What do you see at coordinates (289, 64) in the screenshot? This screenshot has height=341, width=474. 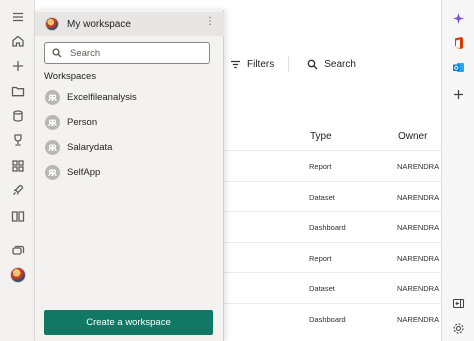 I see `toolbar-divider` at bounding box center [289, 64].